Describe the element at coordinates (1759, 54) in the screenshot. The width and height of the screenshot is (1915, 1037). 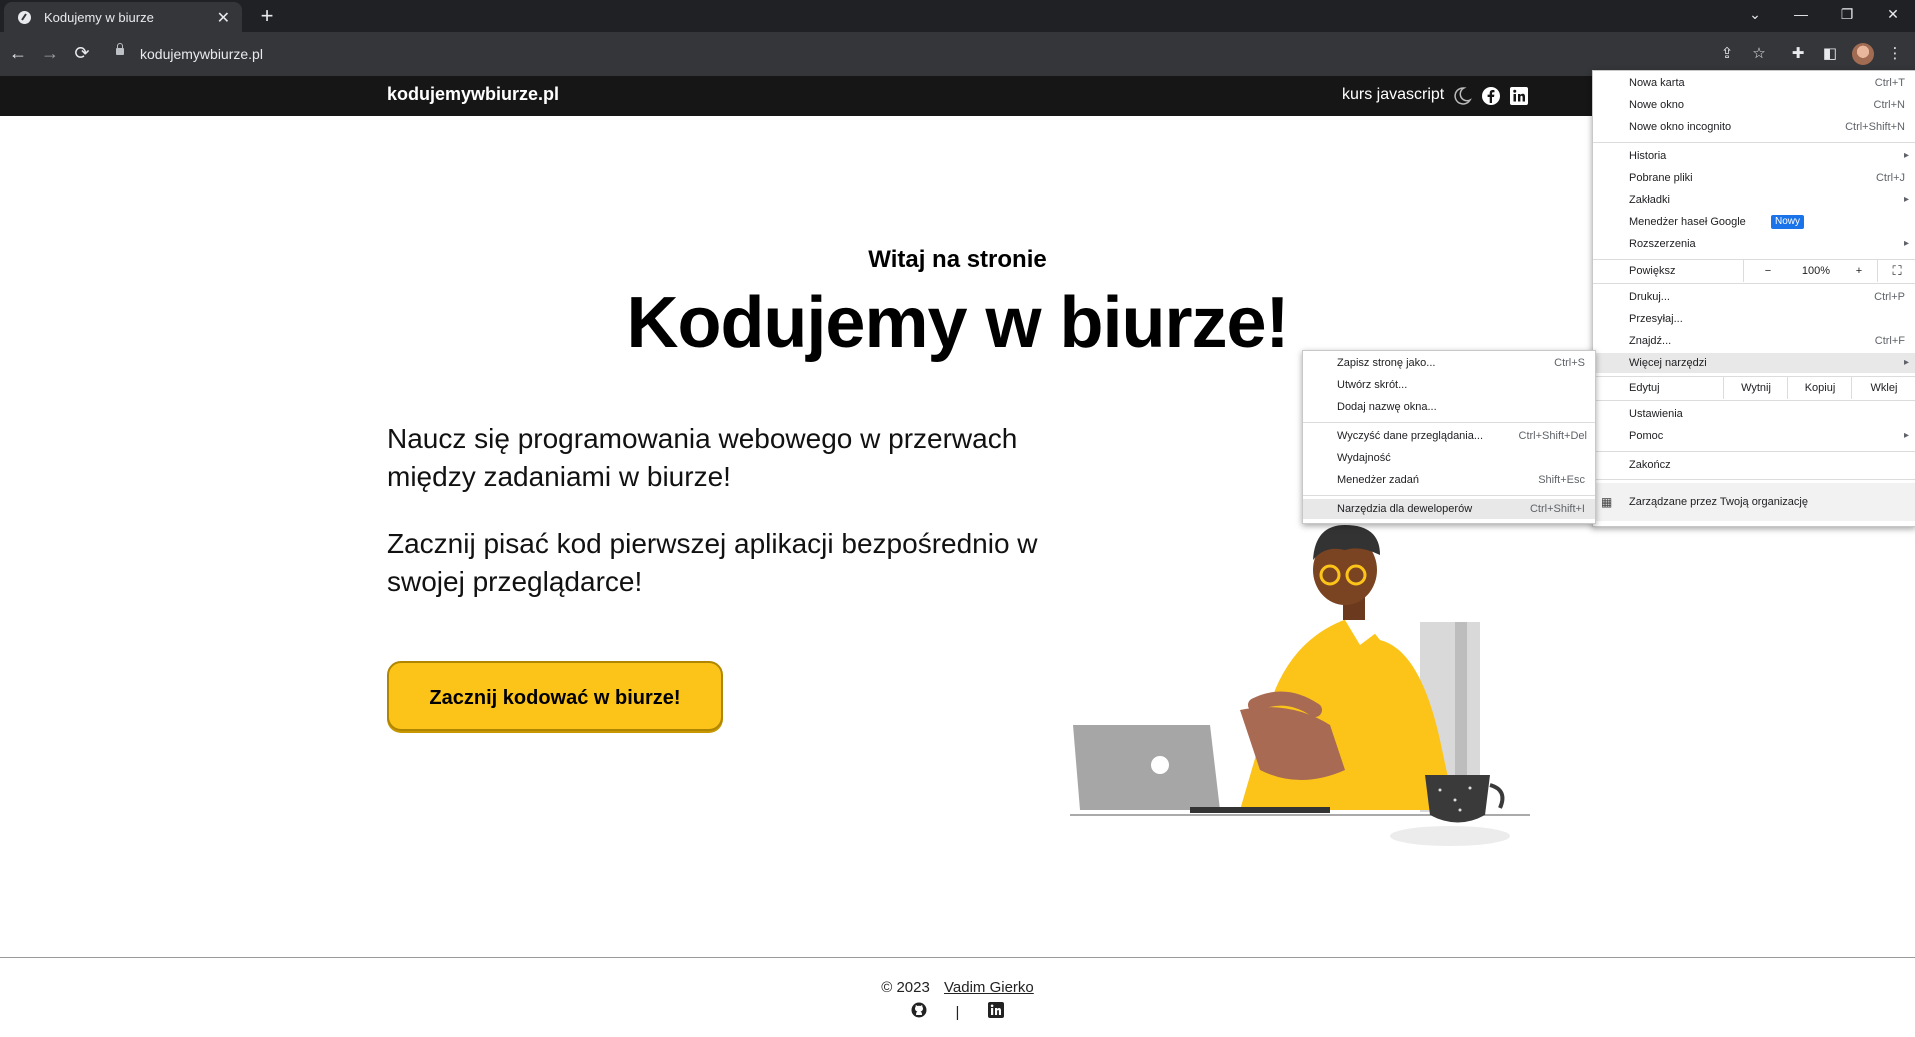
I see `bookmark-star-icon: ☆` at that location.